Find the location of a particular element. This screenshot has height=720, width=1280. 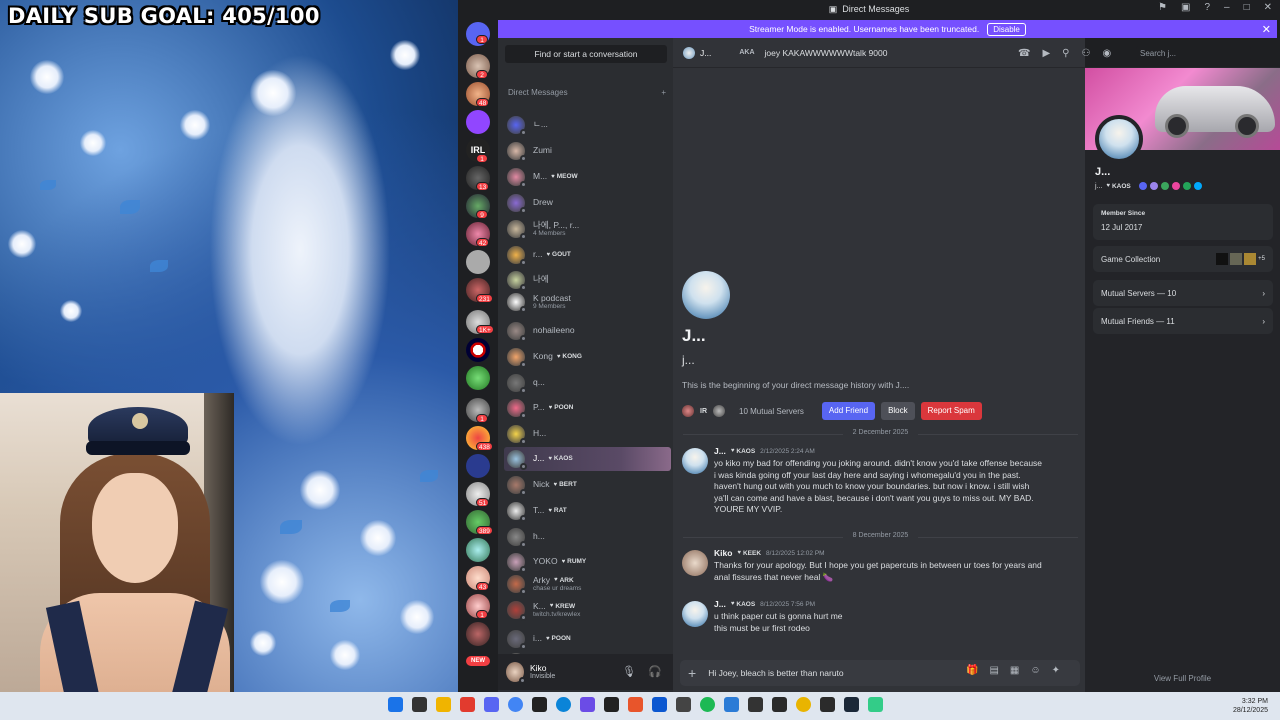

user-profile-icon: ◉ is located at coordinates (1106, 53).